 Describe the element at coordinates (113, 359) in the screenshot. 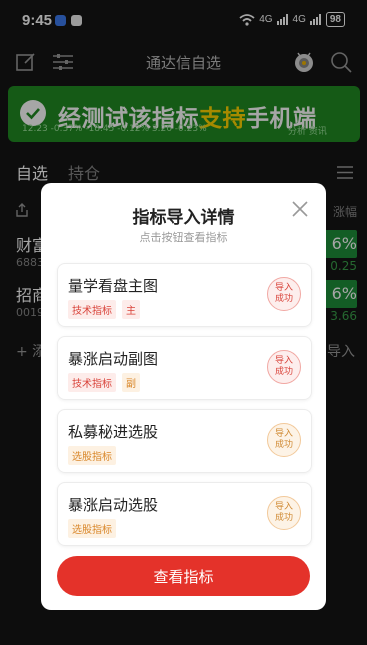

I see `indicator-name: 暴涨启动副图` at that location.